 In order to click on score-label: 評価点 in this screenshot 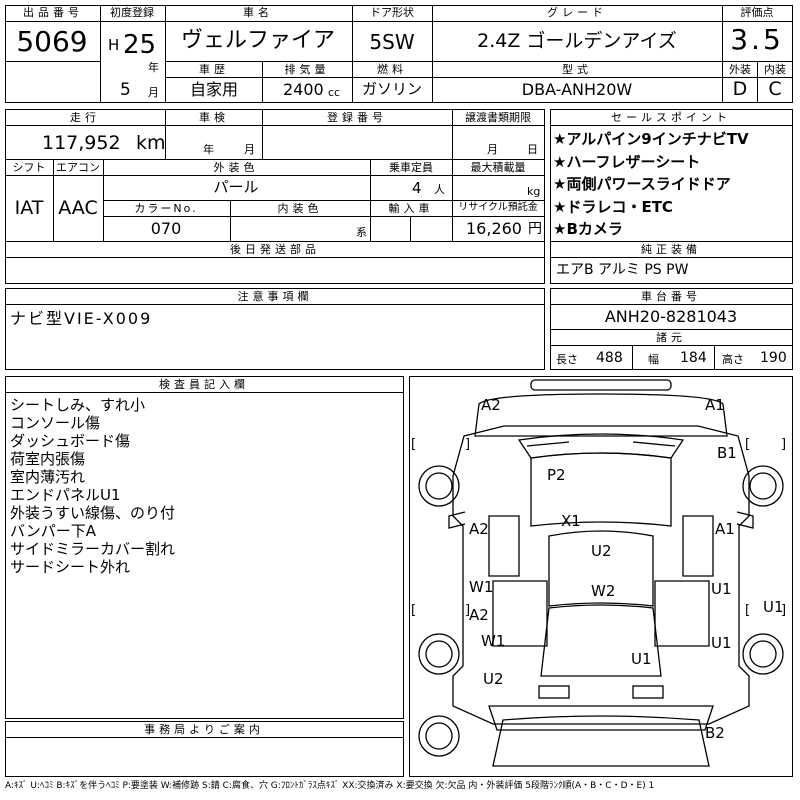, I will do `click(757, 12)`.